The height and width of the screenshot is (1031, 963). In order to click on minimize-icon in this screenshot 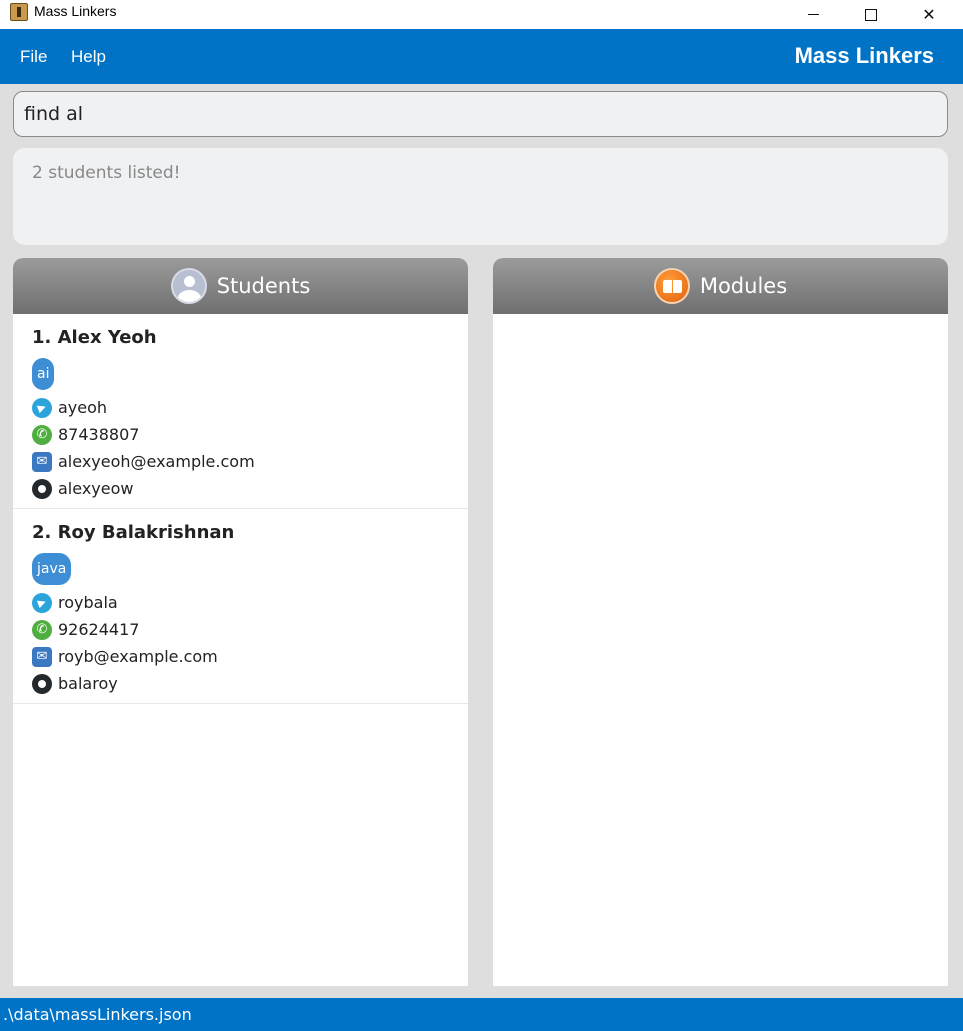, I will do `click(813, 14)`.